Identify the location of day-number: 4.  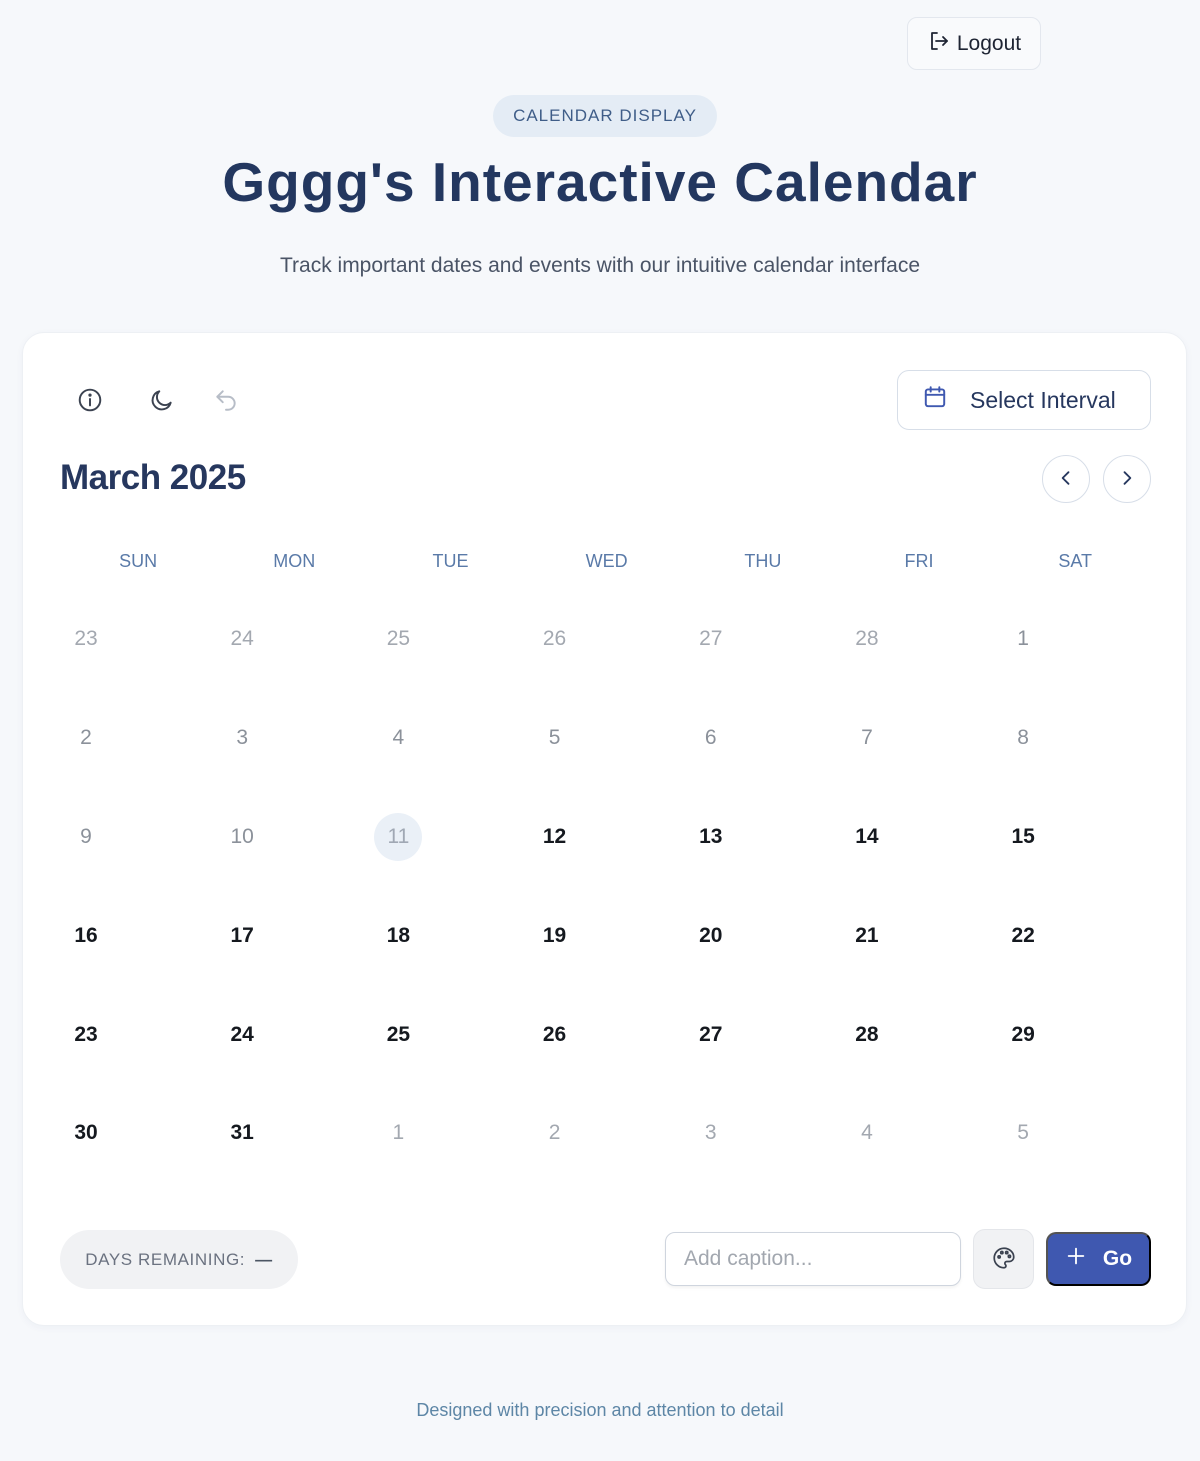
(398, 738).